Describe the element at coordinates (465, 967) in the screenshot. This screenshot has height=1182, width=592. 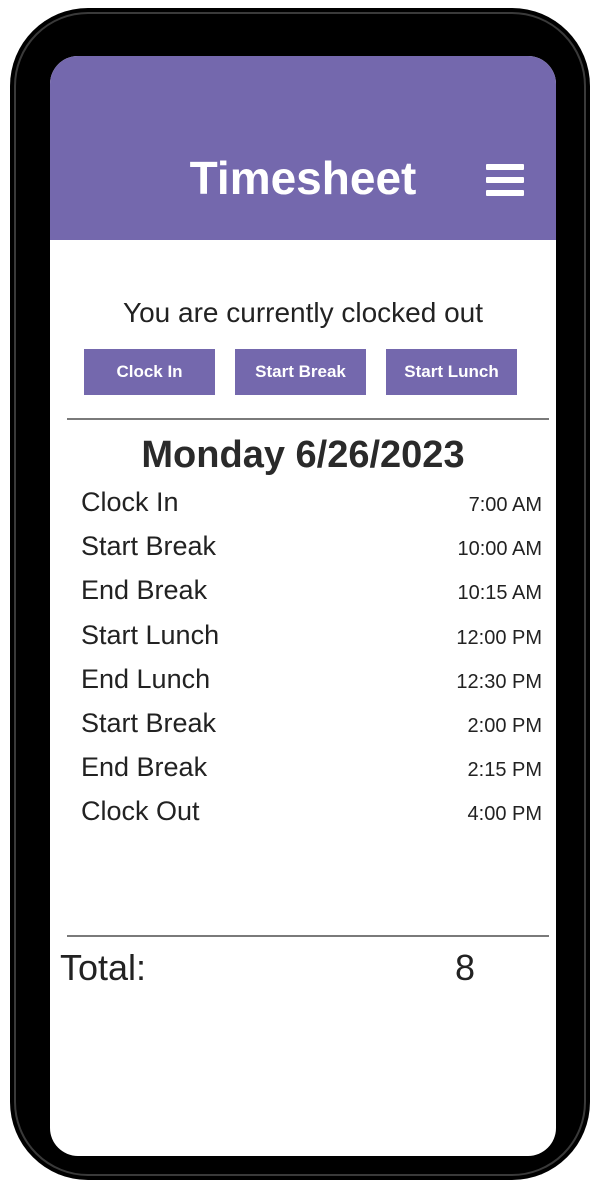
I see `total-value: 8` at that location.